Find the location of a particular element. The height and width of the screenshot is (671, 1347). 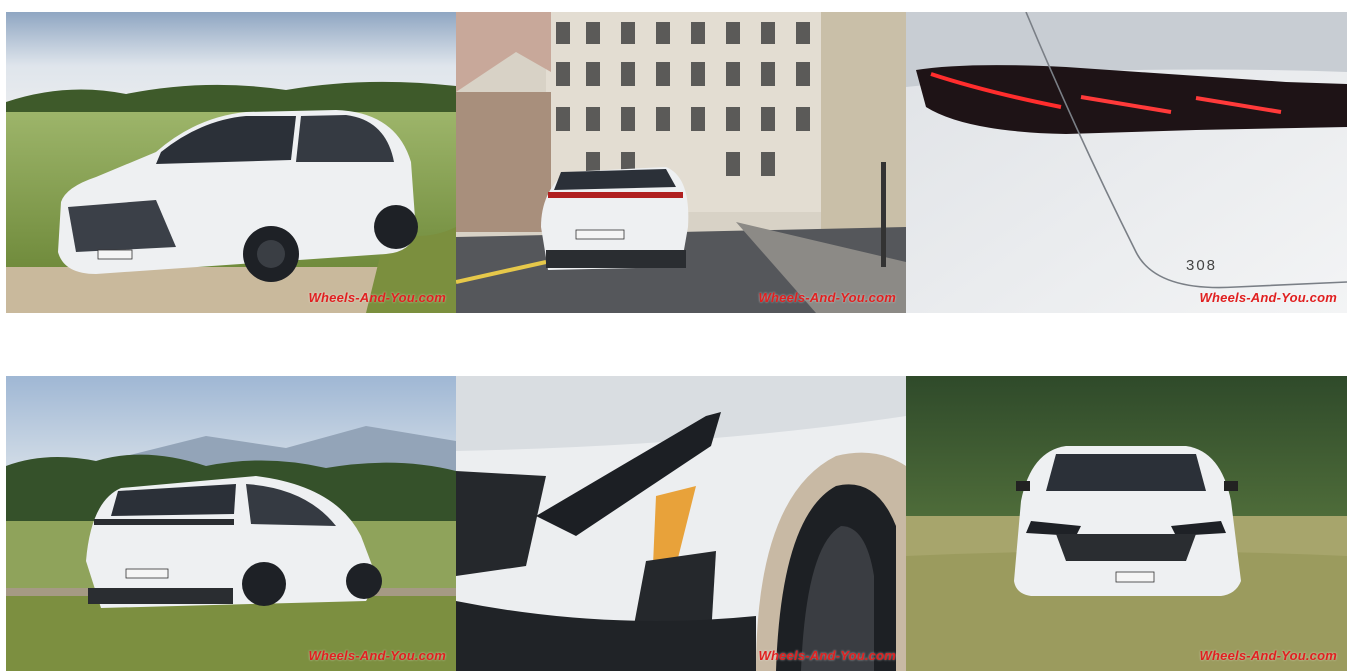

car-rear-street-image is located at coordinates (681, 162).